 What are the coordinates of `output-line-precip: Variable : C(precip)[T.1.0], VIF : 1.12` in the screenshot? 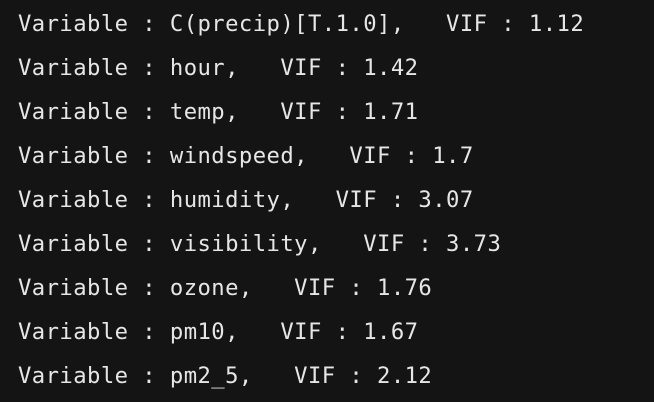 It's located at (301, 24).